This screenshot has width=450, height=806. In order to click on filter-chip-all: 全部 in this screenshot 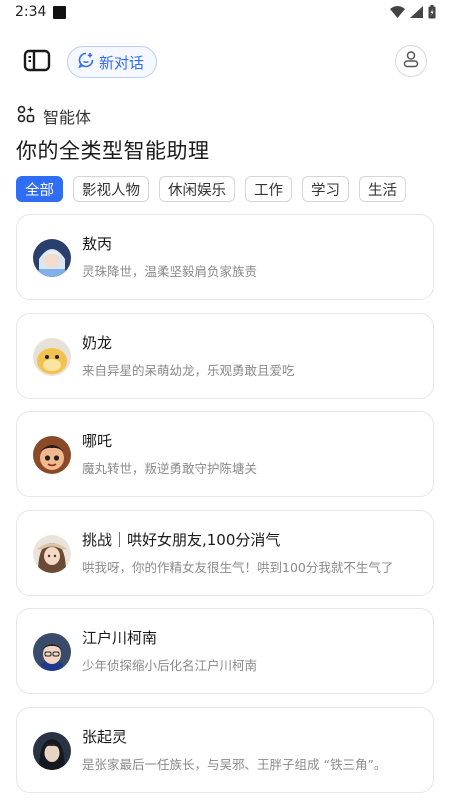, I will do `click(39, 189)`.